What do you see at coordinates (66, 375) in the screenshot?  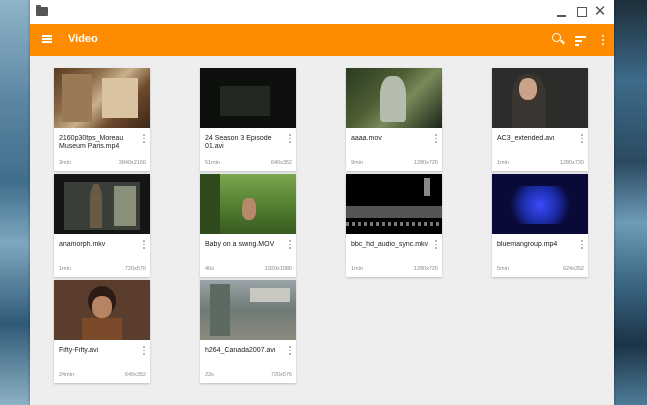 I see `video-duration: 24min` at bounding box center [66, 375].